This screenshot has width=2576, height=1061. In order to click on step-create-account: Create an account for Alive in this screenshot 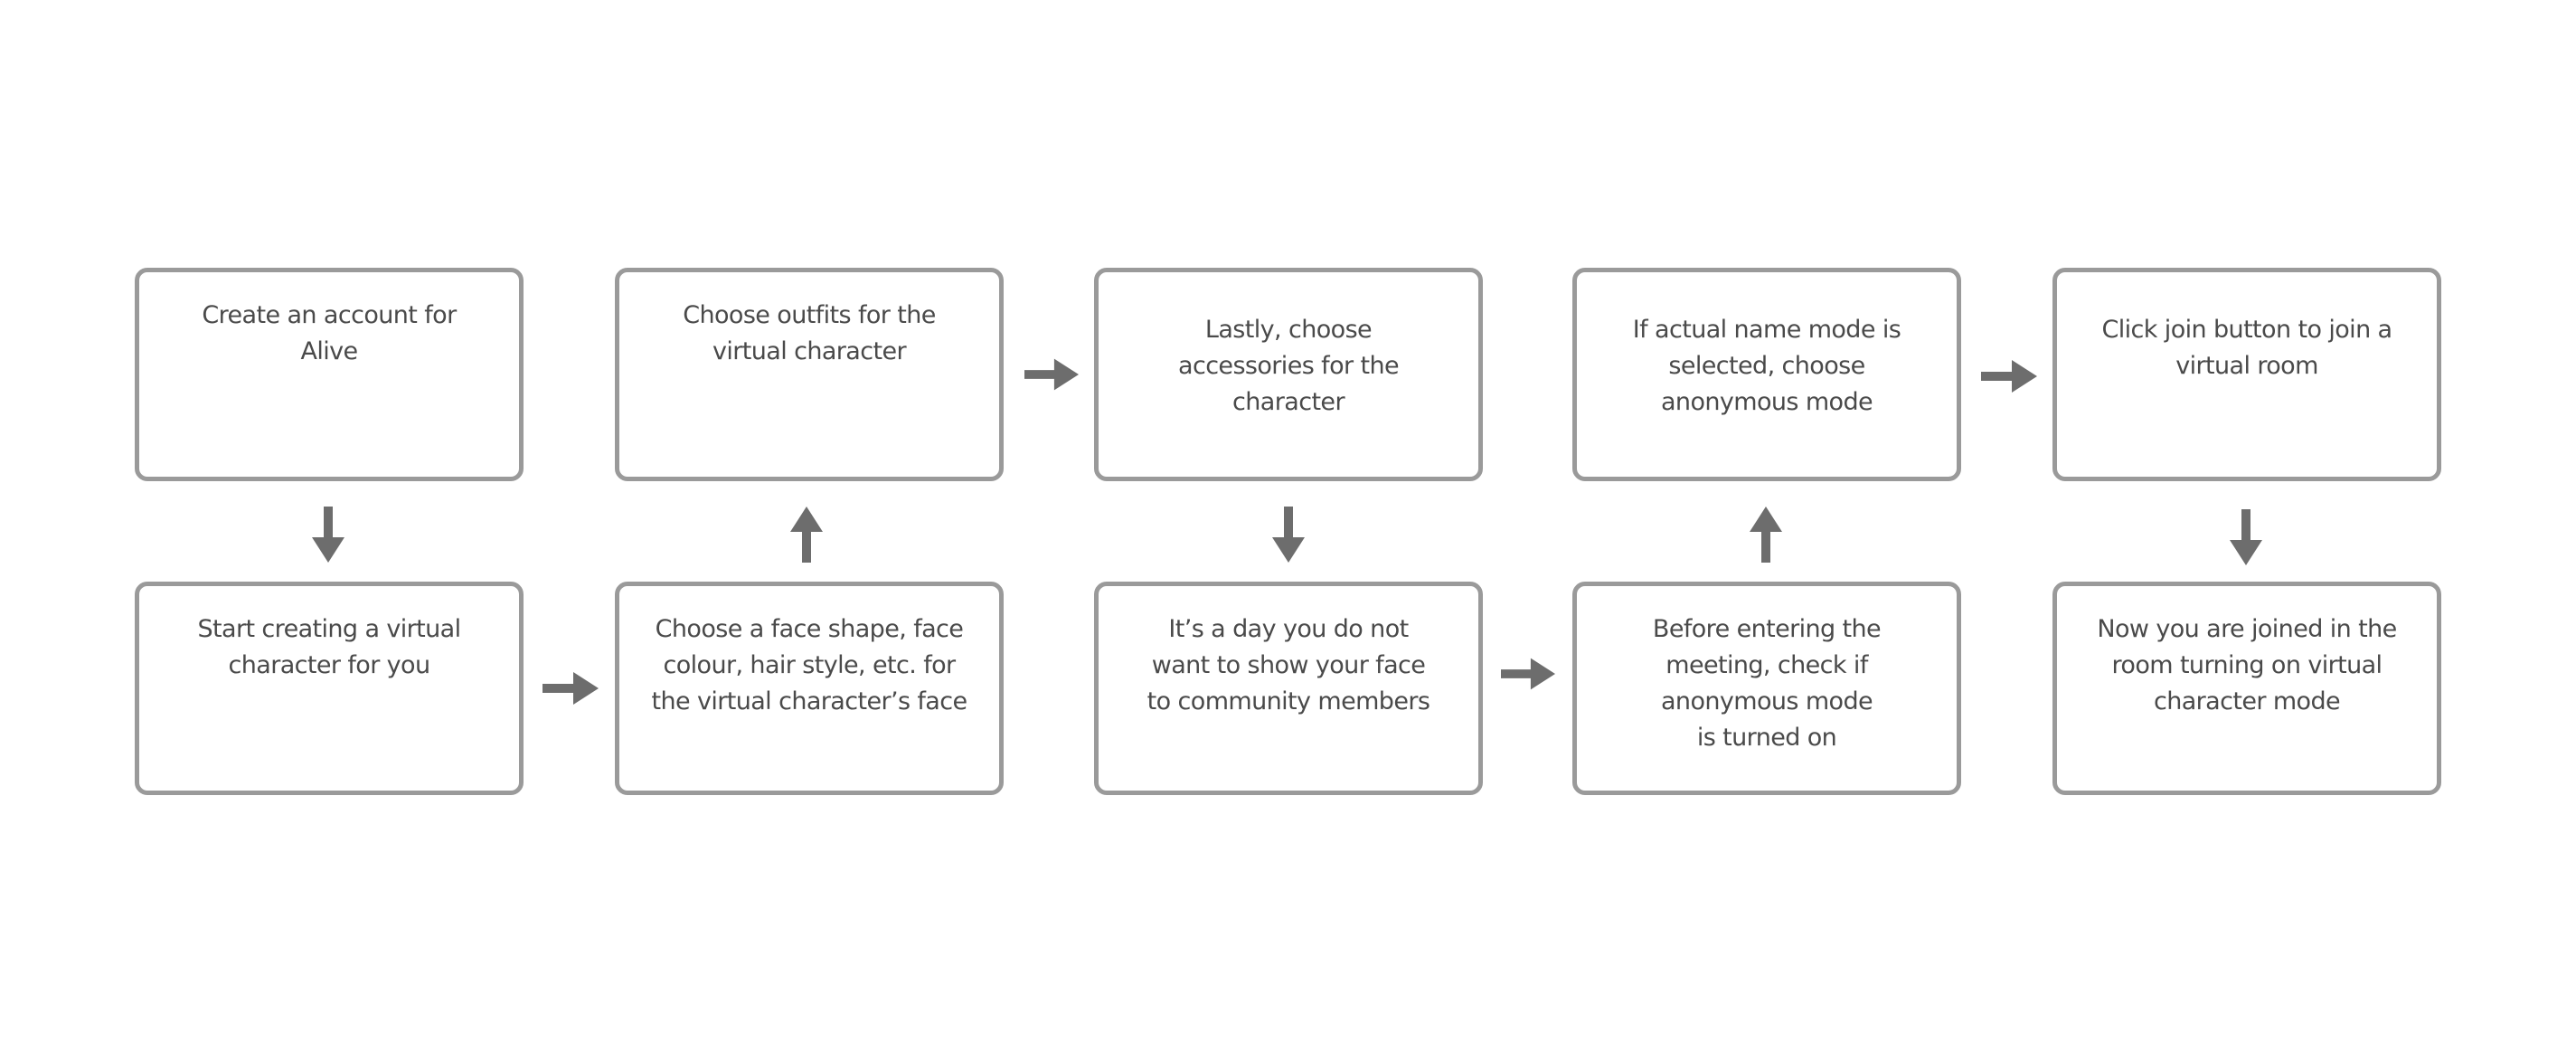, I will do `click(329, 374)`.